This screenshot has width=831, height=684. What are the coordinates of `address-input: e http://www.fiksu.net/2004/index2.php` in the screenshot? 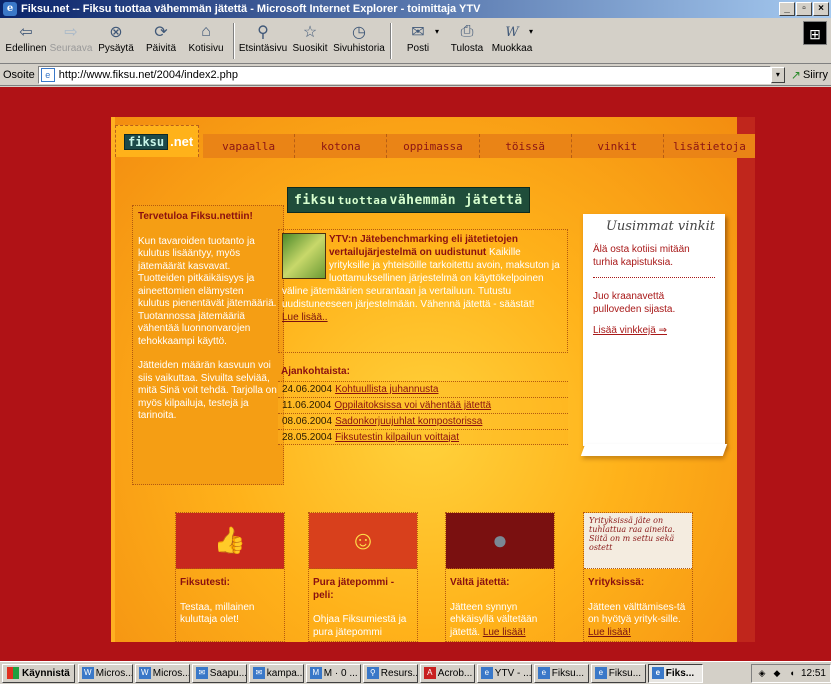 It's located at (404, 74).